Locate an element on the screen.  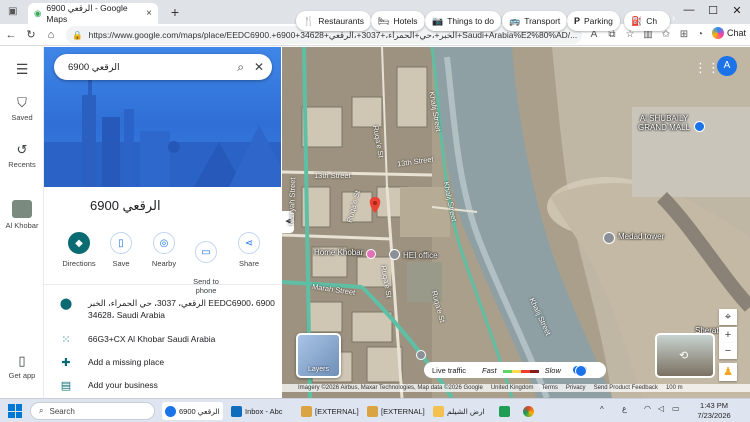
chip-things-to-do: 📷 Things to do is located at coordinates (463, 21).